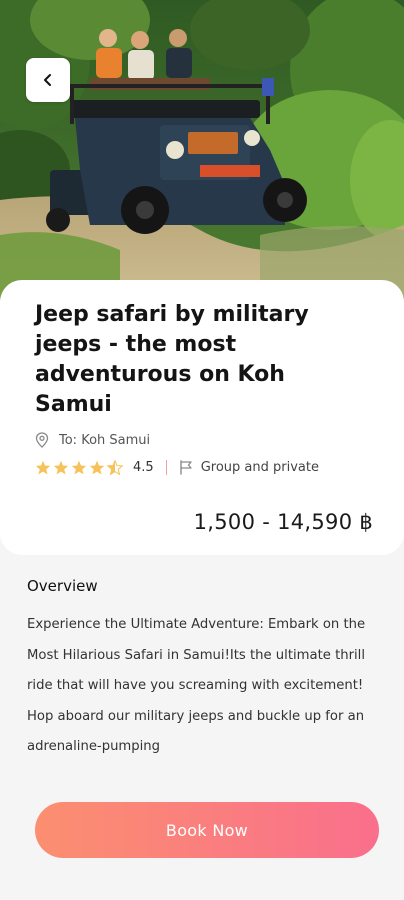  What do you see at coordinates (185, 467) in the screenshot?
I see `flag-icon` at bounding box center [185, 467].